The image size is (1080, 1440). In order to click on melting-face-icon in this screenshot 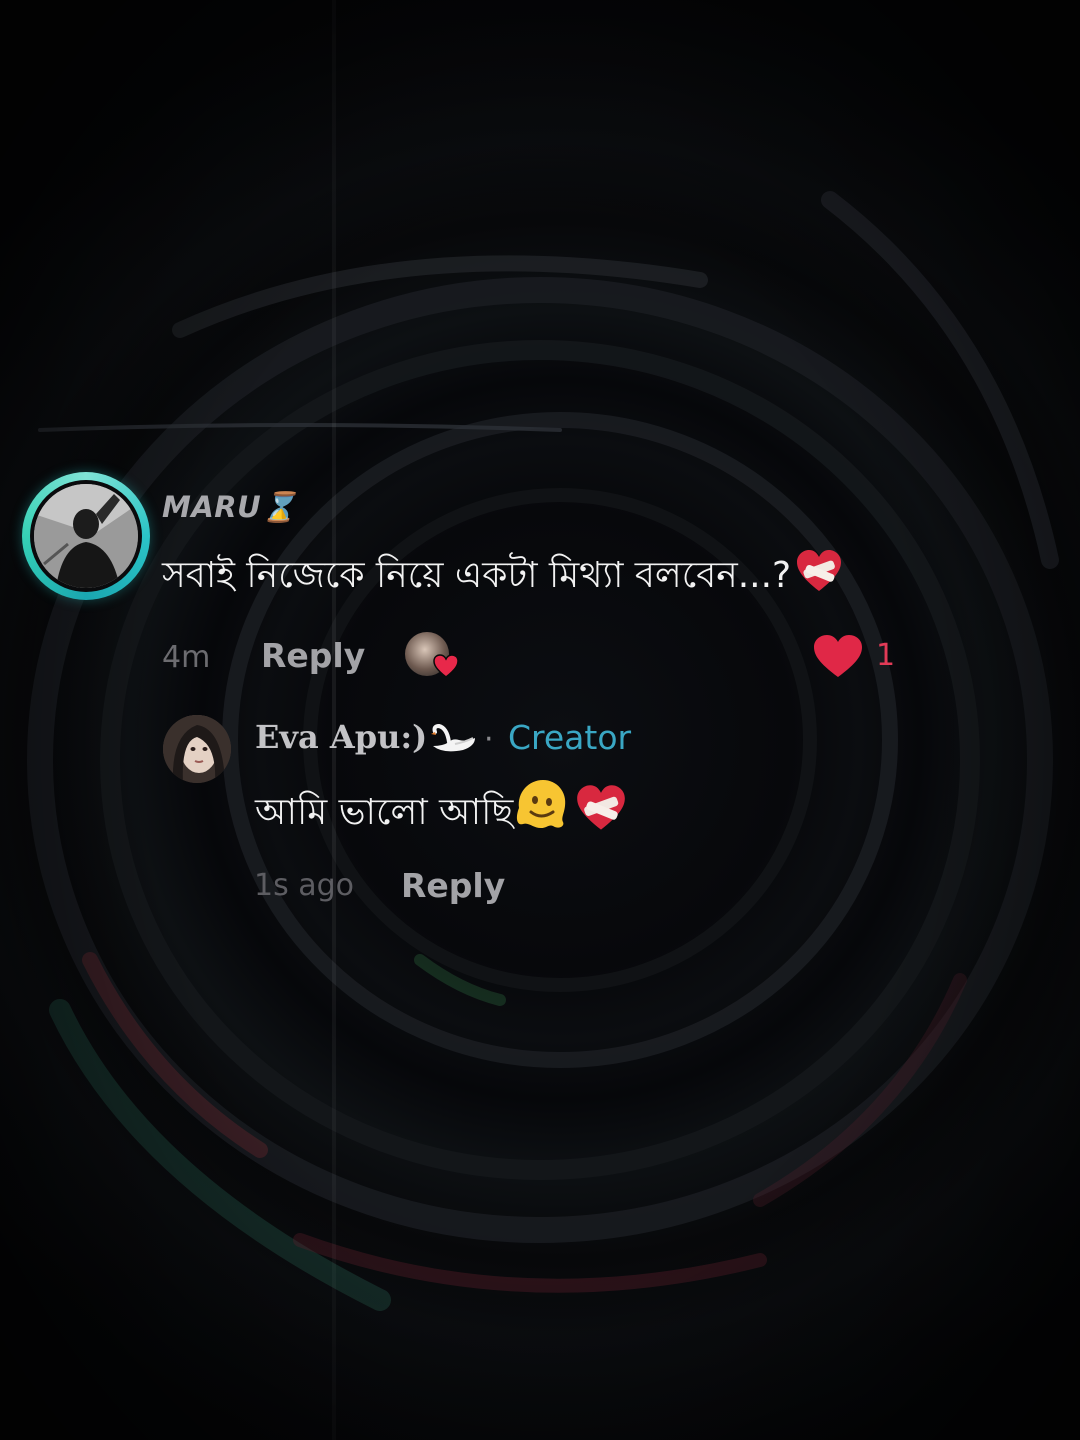, I will do `click(541, 809)`.